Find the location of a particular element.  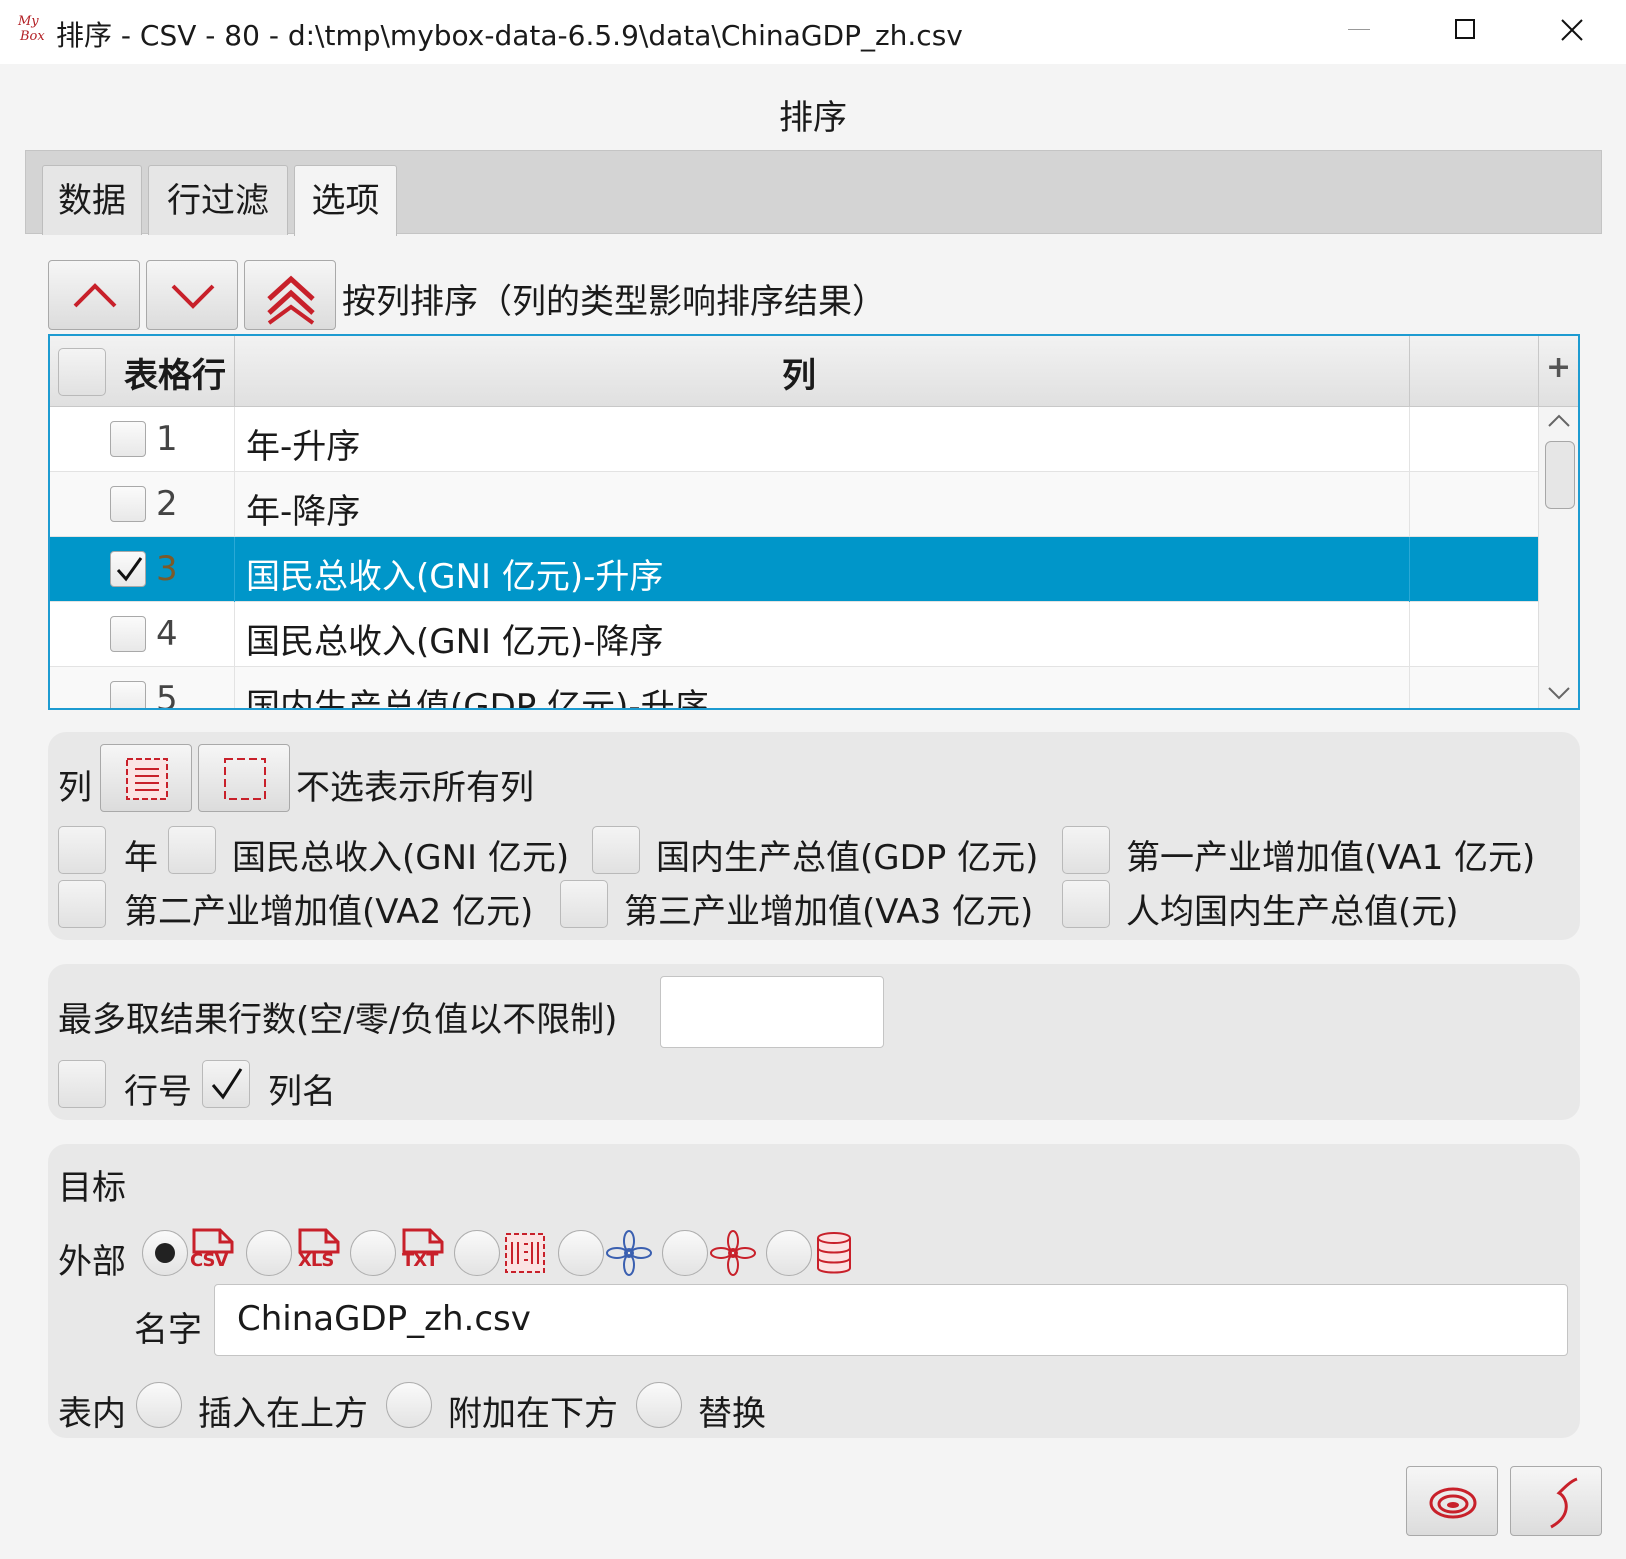

scroll-thumb is located at coordinates (1560, 475).